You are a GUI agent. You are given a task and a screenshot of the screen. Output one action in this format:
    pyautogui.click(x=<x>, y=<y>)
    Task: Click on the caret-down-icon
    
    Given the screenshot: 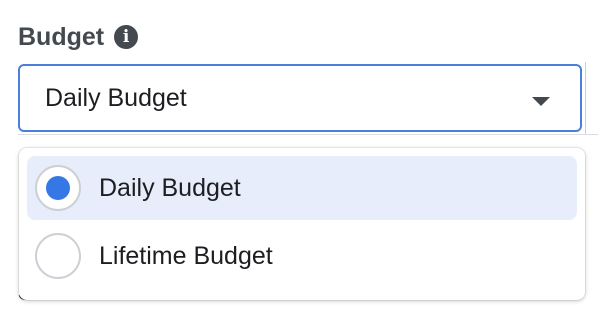 What is the action you would take?
    pyautogui.click(x=541, y=101)
    